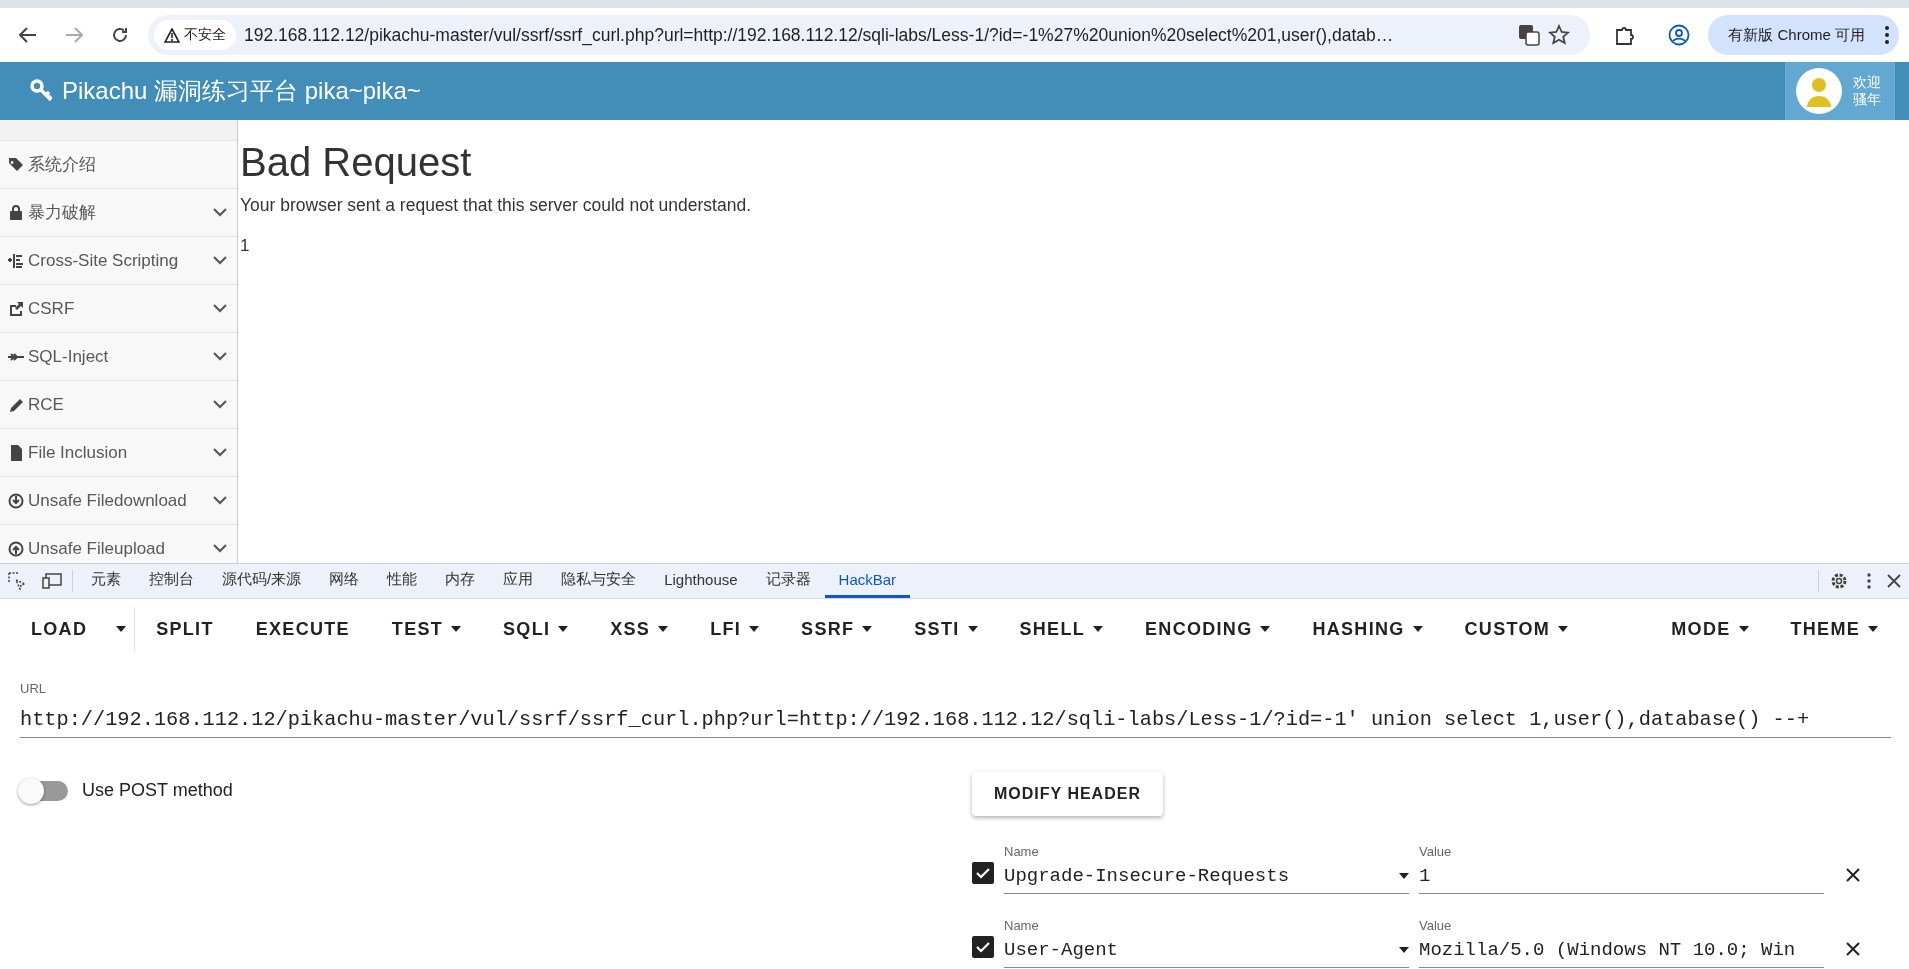 The image size is (1909, 969). I want to click on star-icon, so click(1559, 35).